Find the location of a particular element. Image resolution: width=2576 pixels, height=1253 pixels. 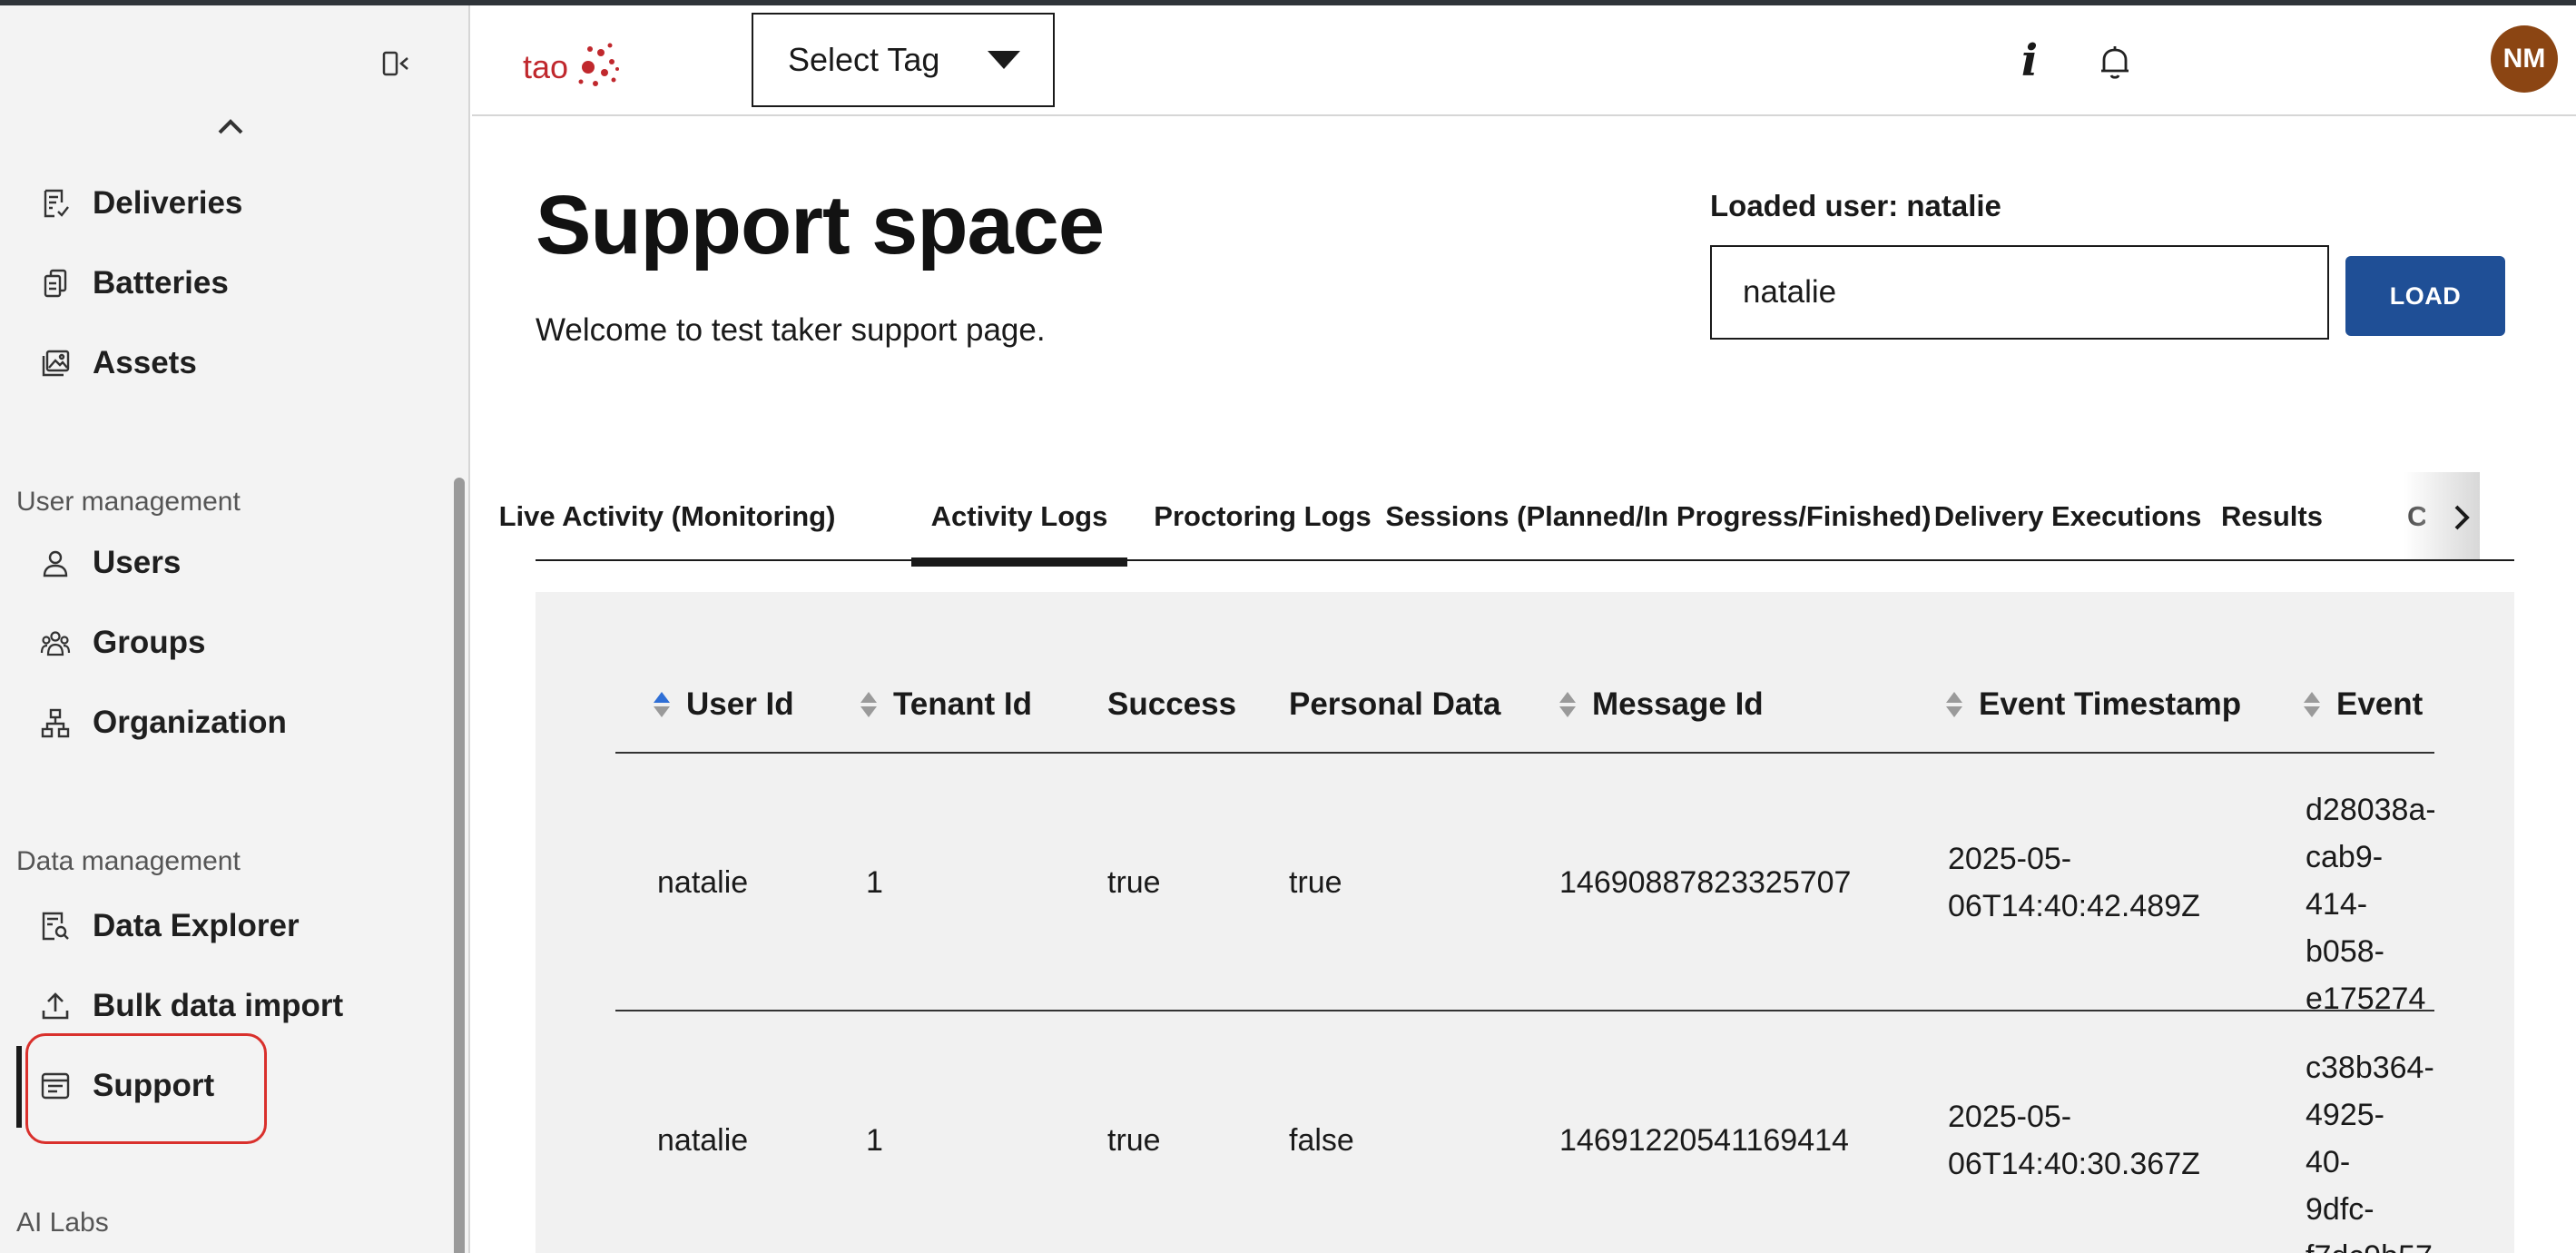

info-icon: i is located at coordinates (2029, 61).